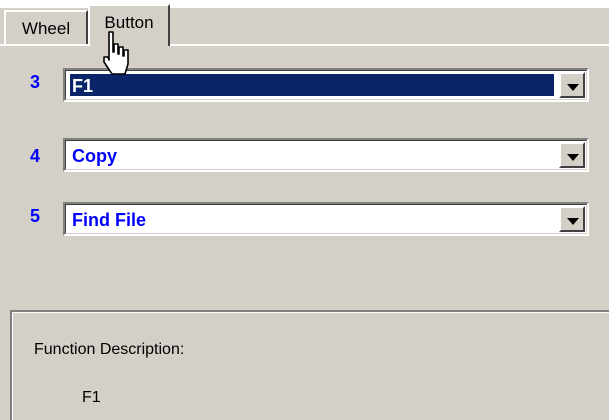 The width and height of the screenshot is (609, 420). Describe the element at coordinates (312, 85) in the screenshot. I see `button-3-selected-value: F1` at that location.